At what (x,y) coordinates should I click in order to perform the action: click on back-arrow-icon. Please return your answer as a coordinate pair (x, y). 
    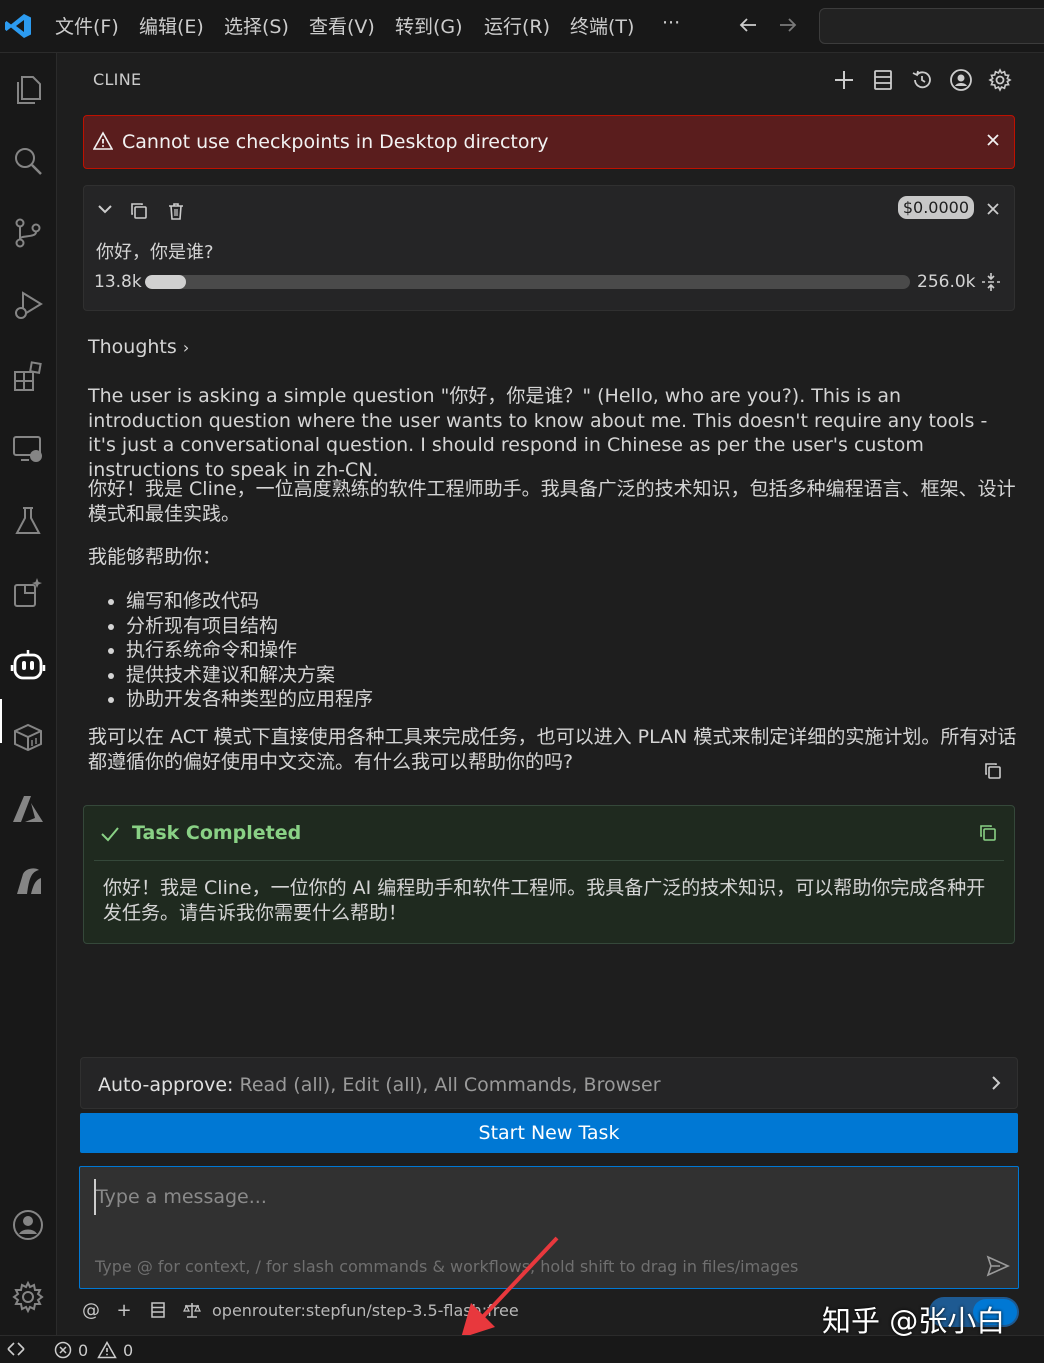
    Looking at the image, I should click on (748, 25).